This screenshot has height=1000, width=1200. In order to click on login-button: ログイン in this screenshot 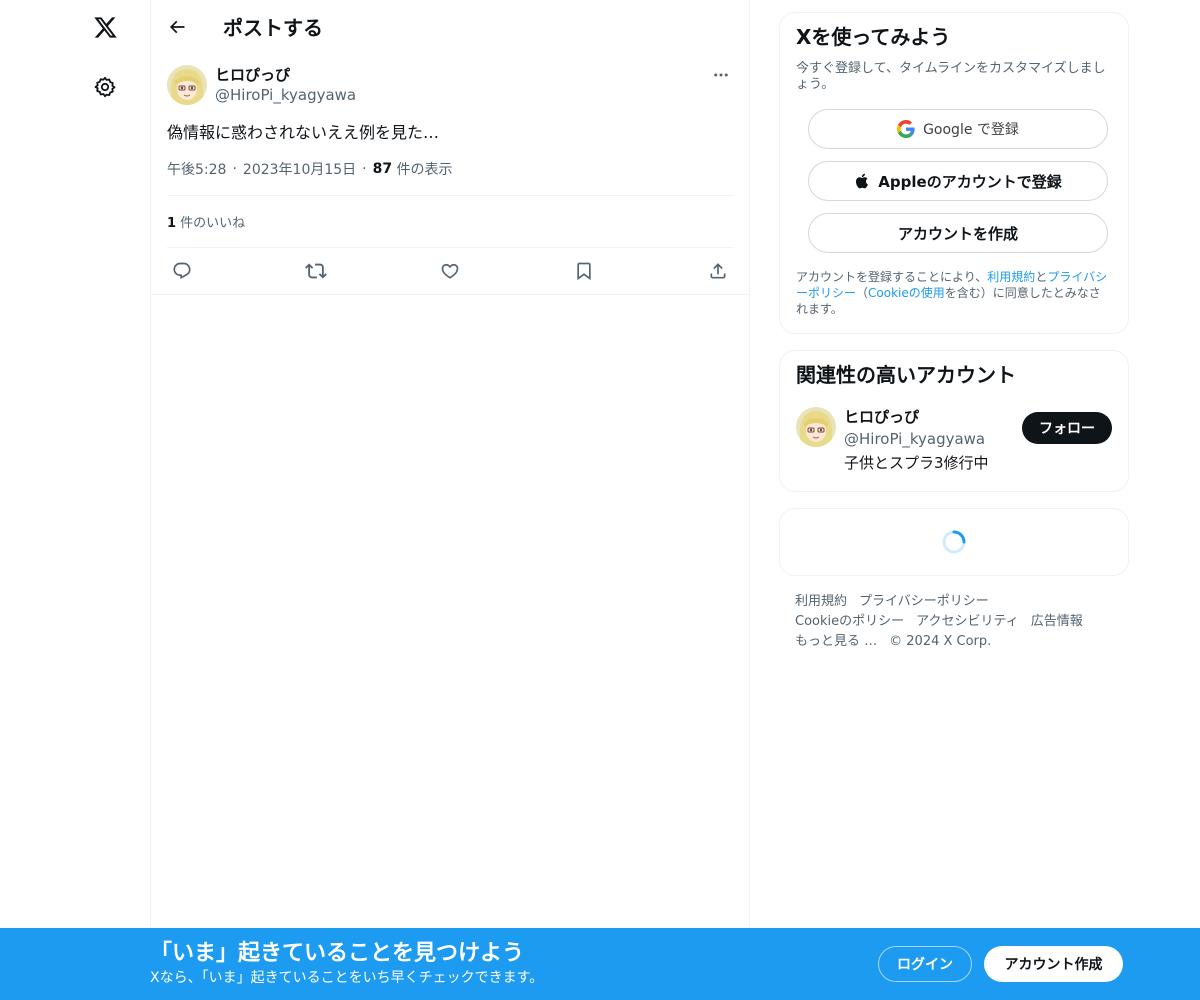, I will do `click(925, 964)`.